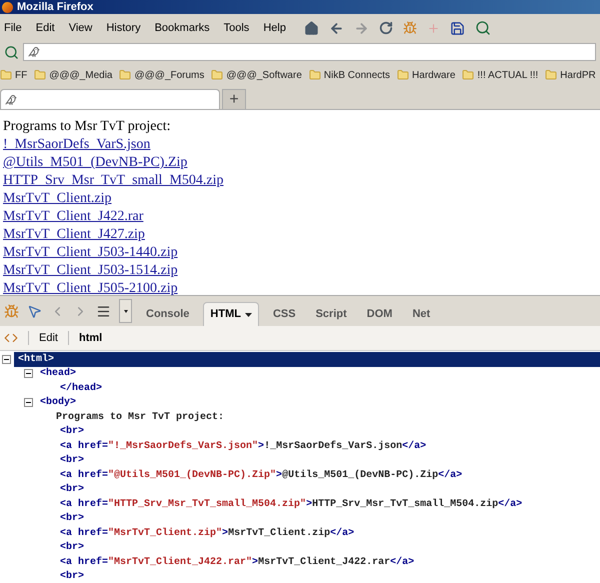  I want to click on dropdown-button, so click(125, 311).